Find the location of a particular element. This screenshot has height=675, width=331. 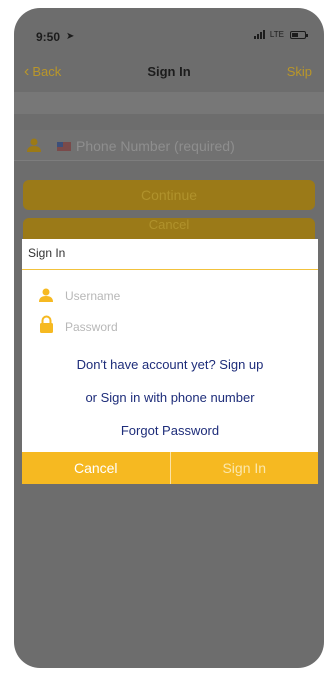

page-title: Sign In is located at coordinates (169, 71).